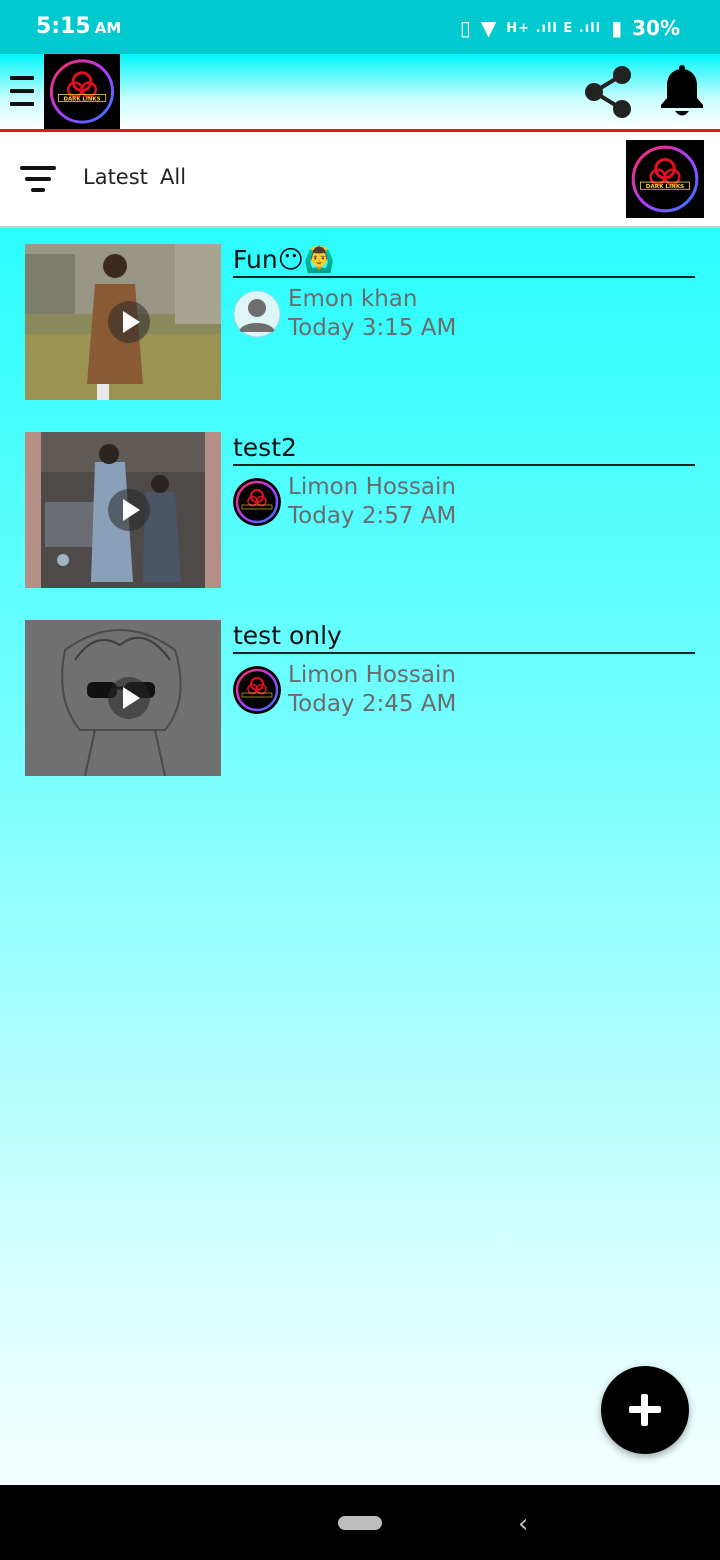 The image size is (720, 1560). What do you see at coordinates (617, 28) in the screenshot?
I see `battery-icon: ▮` at bounding box center [617, 28].